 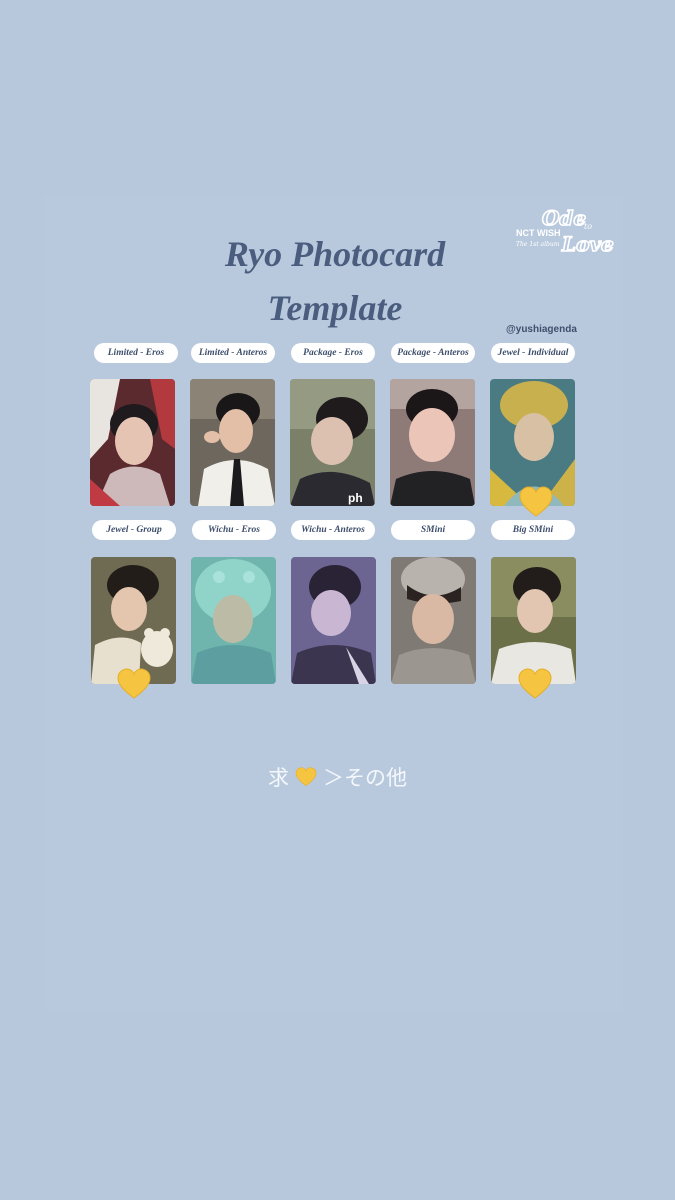 I want to click on svg-text: Love, so click(x=587, y=244).